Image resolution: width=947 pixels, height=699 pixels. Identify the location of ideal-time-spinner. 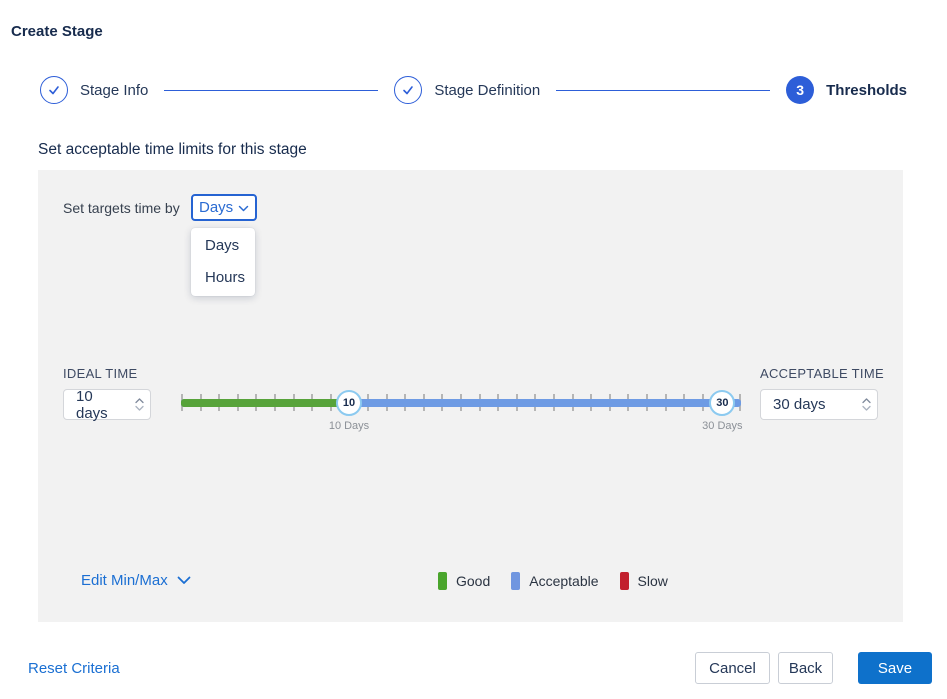
(139, 404).